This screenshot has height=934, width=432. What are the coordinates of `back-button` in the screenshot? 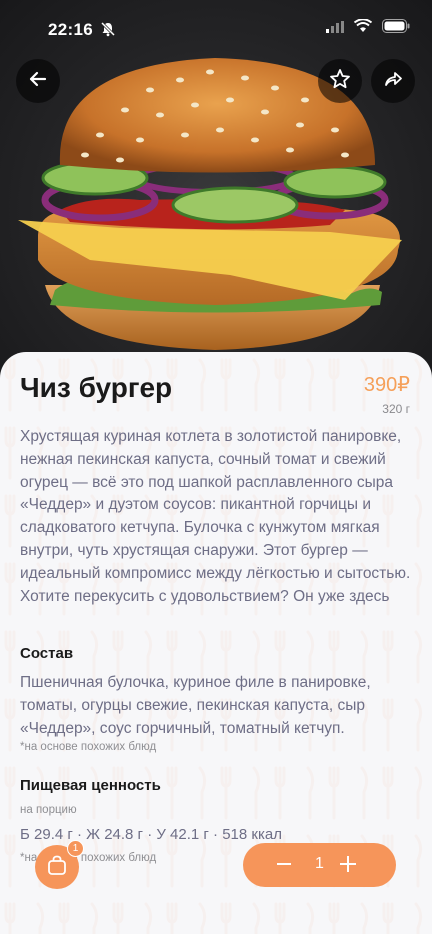 It's located at (38, 81).